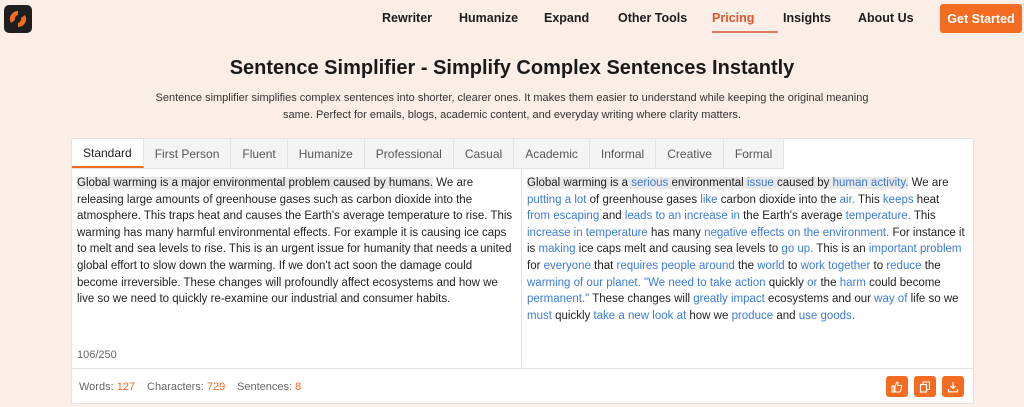 The width and height of the screenshot is (1024, 407). Describe the element at coordinates (556, 200) in the screenshot. I see `rewritten-phrase: putting a lot` at that location.